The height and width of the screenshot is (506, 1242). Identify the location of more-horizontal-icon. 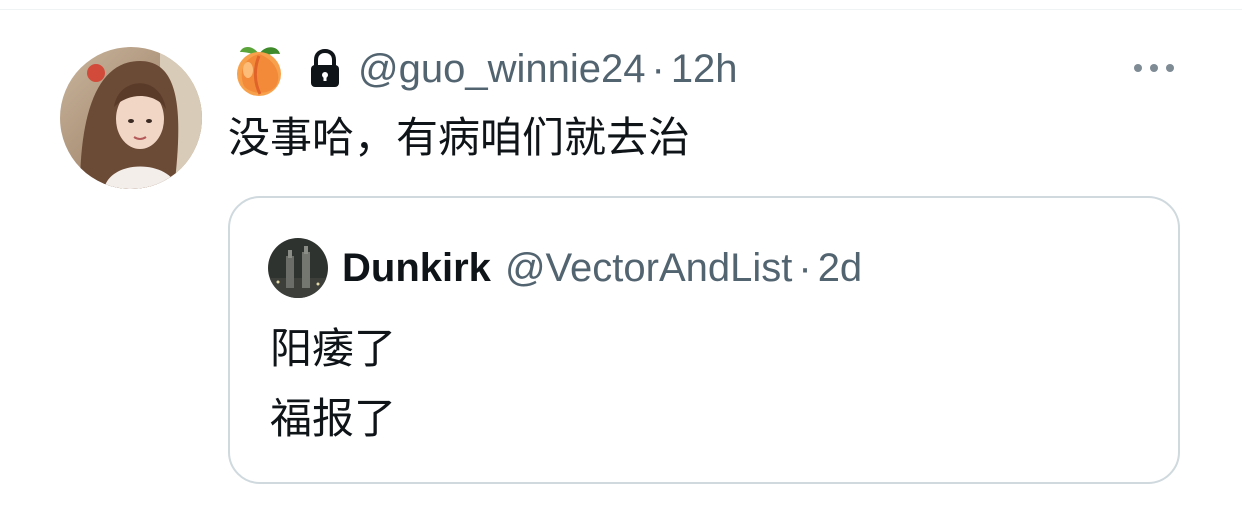
(1154, 68).